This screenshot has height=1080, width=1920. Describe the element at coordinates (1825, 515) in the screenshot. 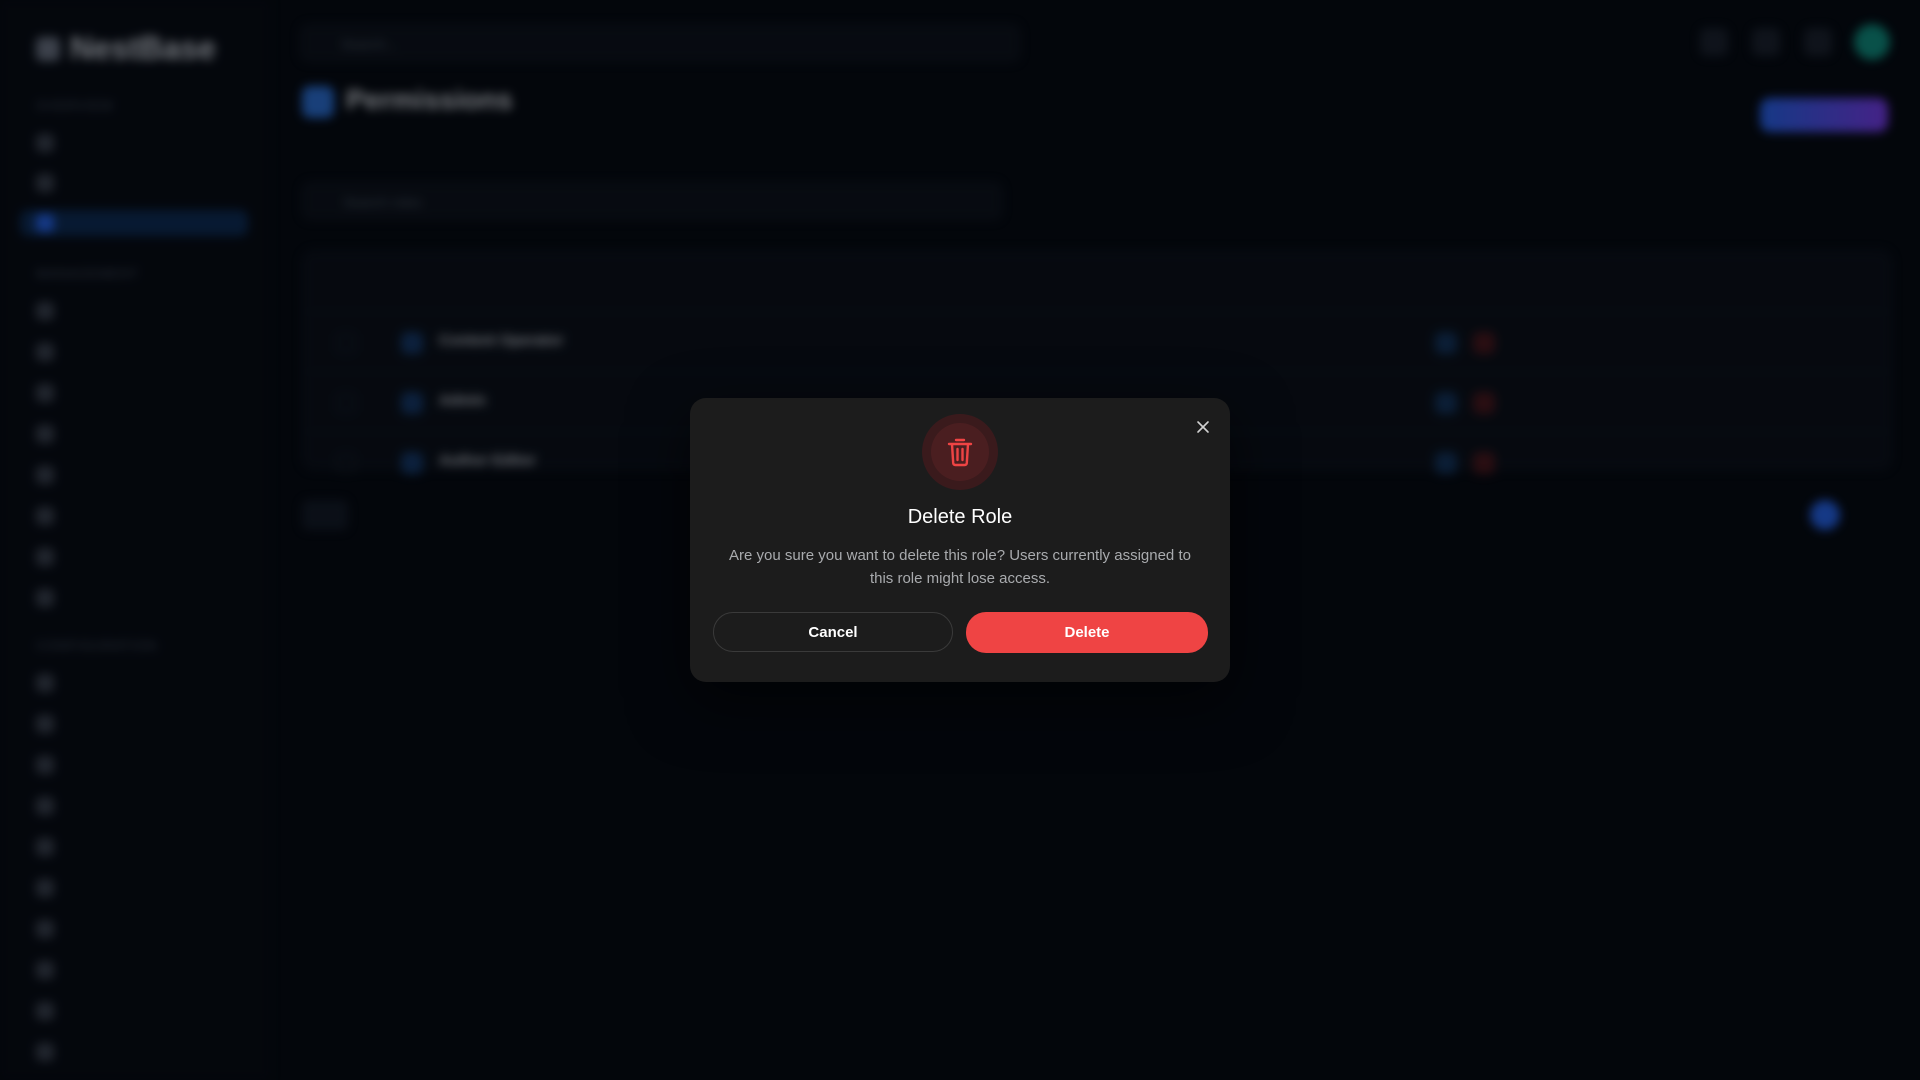

I see `pagination-current-page` at that location.